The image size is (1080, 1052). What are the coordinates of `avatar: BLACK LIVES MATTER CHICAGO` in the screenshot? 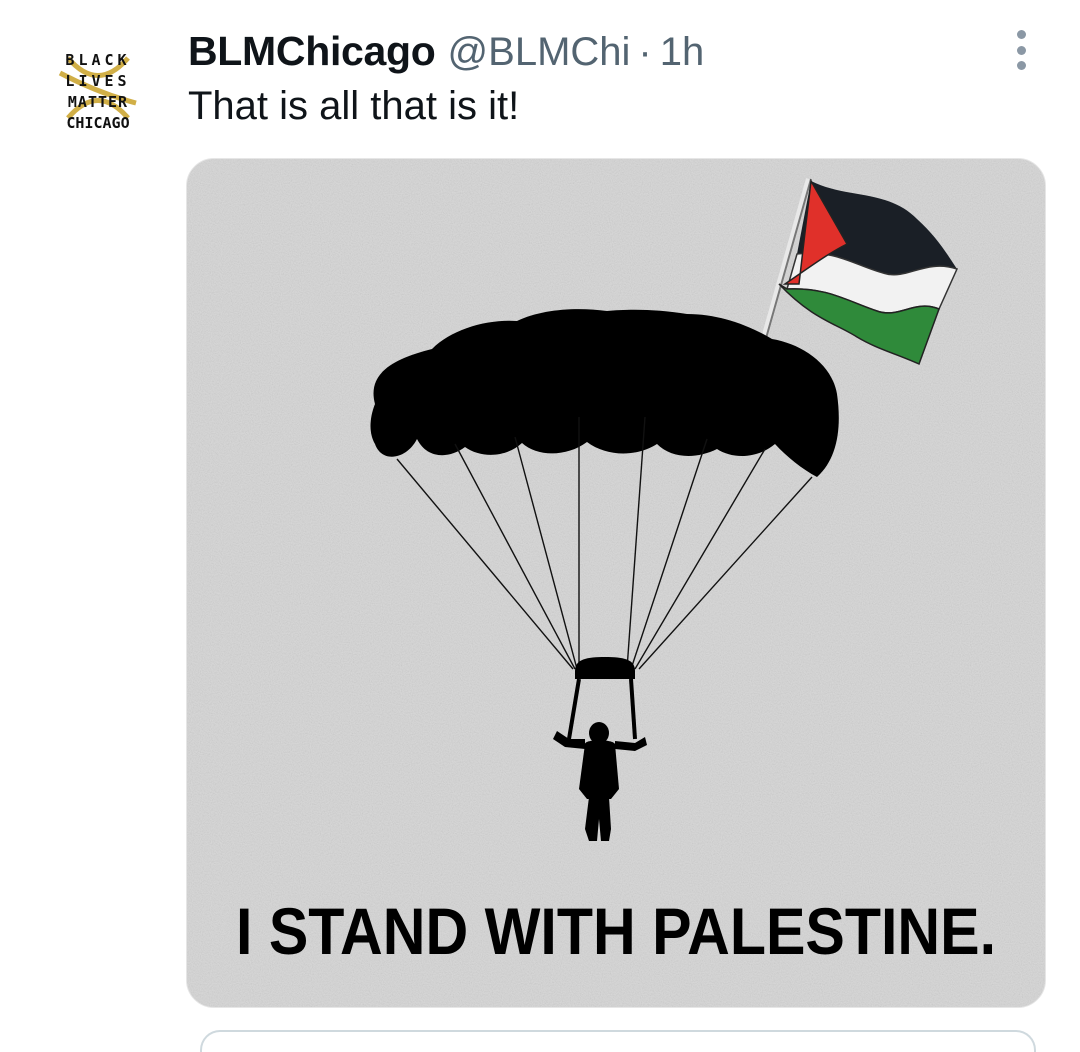 It's located at (98, 91).